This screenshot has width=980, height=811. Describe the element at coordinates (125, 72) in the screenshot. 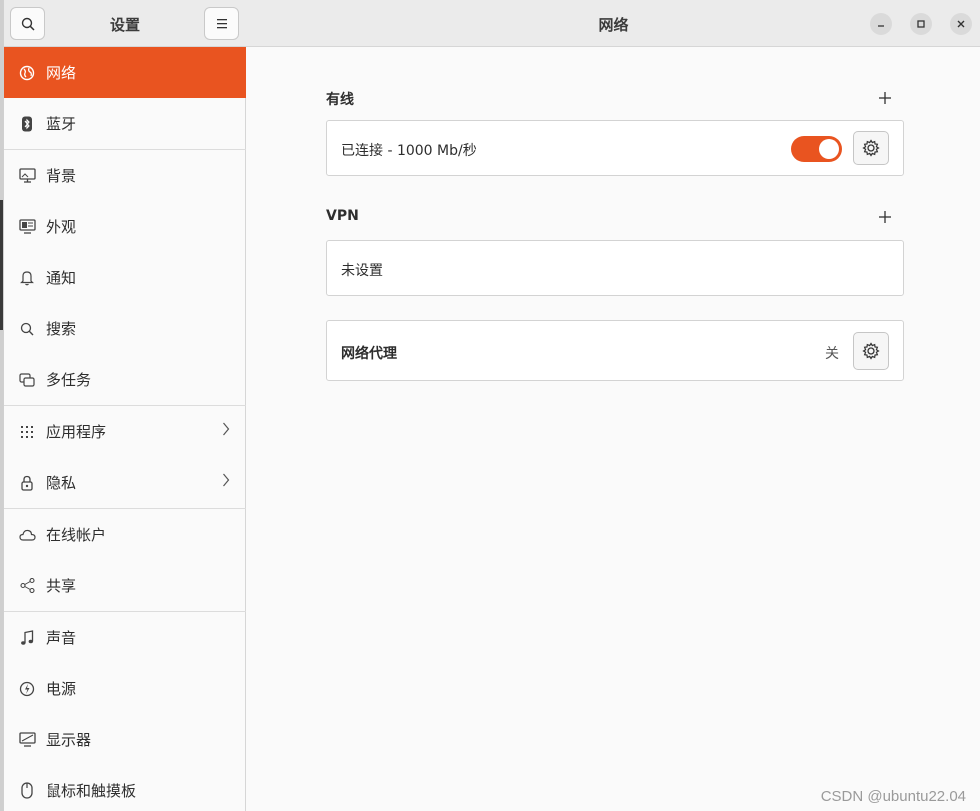

I see `sidebar-item-network: 网络` at that location.